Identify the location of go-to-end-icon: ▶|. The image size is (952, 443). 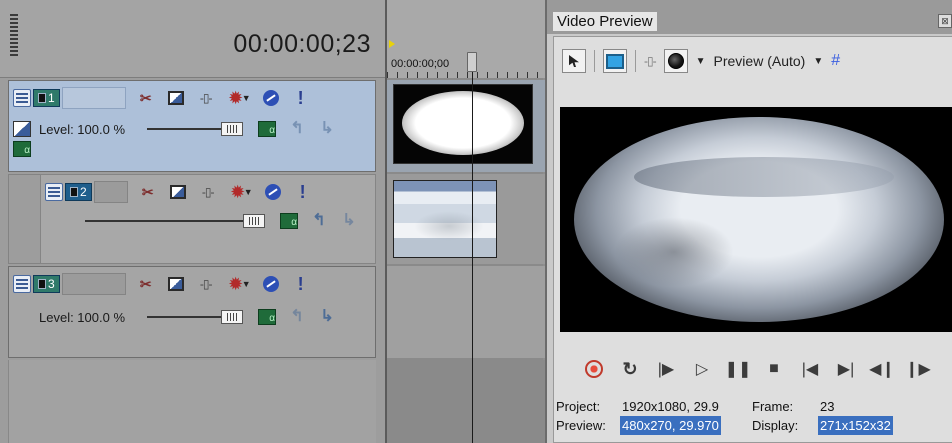
(846, 369).